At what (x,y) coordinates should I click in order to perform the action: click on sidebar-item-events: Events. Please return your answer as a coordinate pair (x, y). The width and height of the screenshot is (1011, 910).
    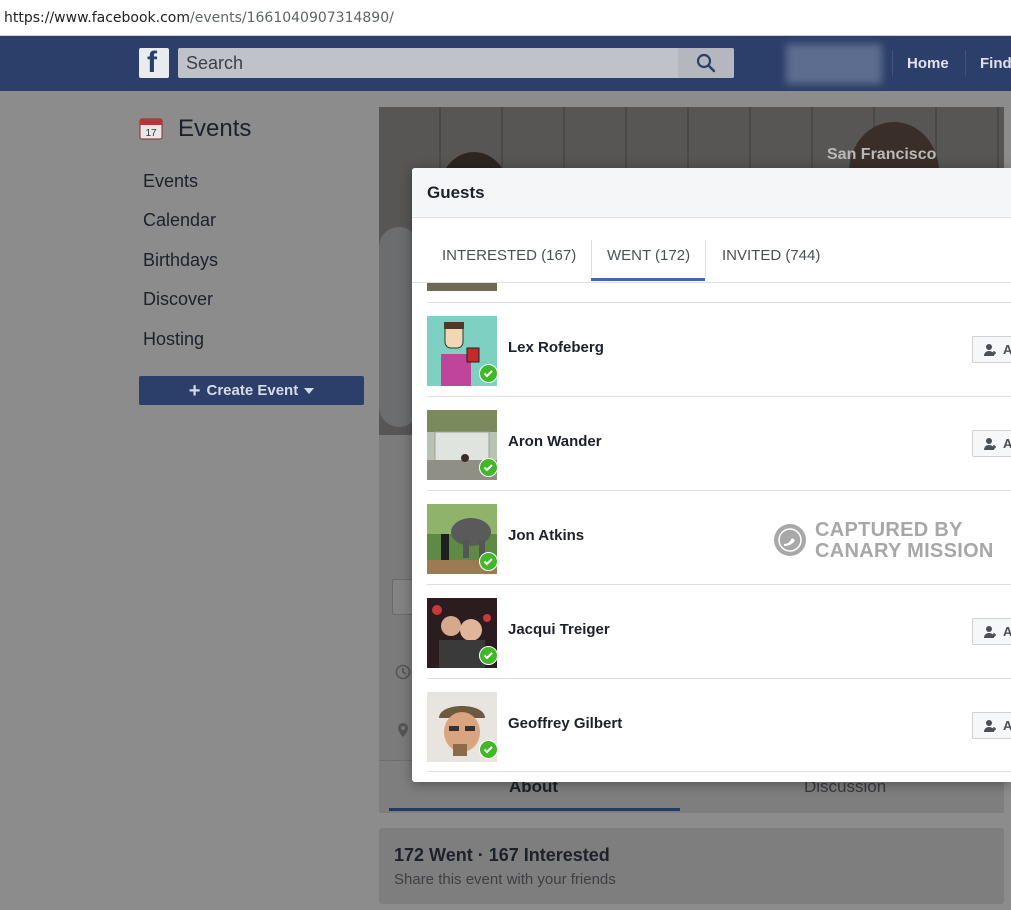
    Looking at the image, I should click on (170, 181).